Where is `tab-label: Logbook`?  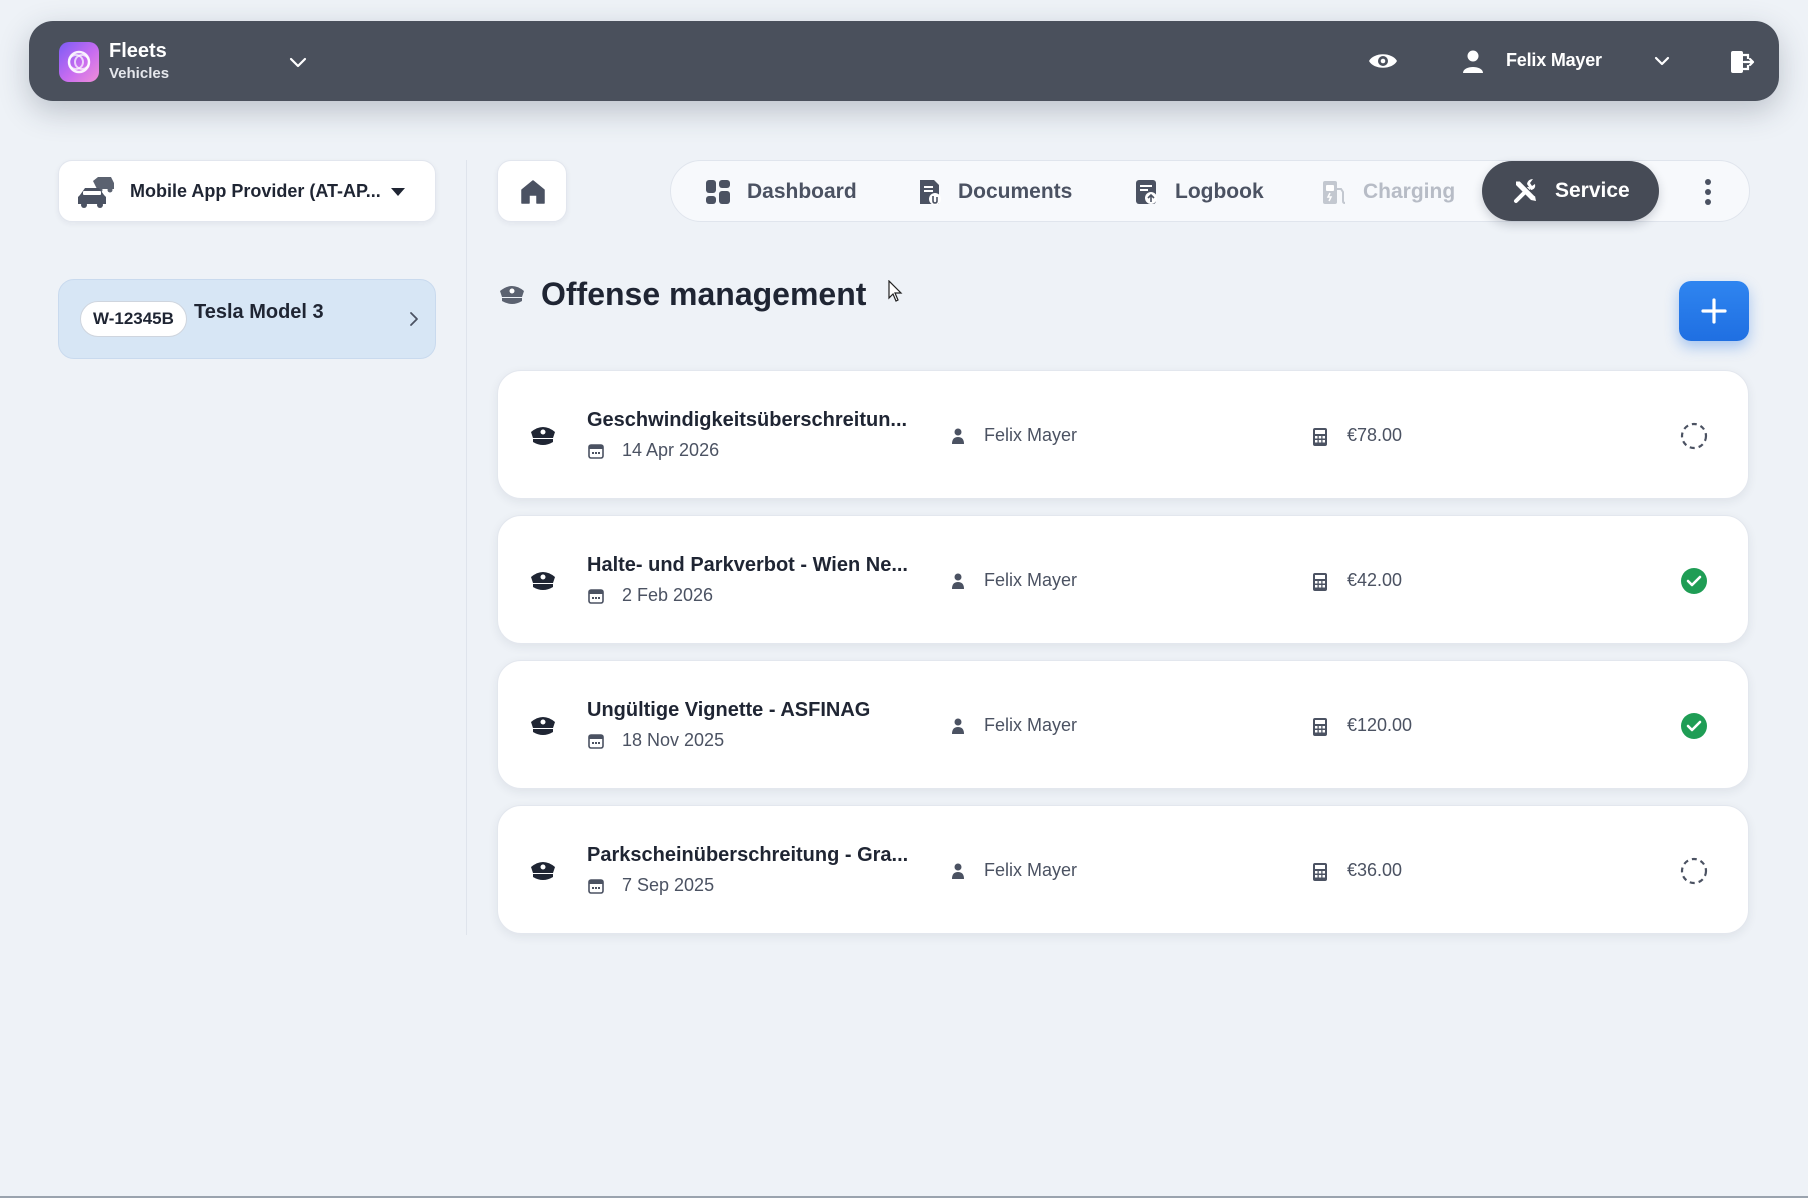
tab-label: Logbook is located at coordinates (1219, 191).